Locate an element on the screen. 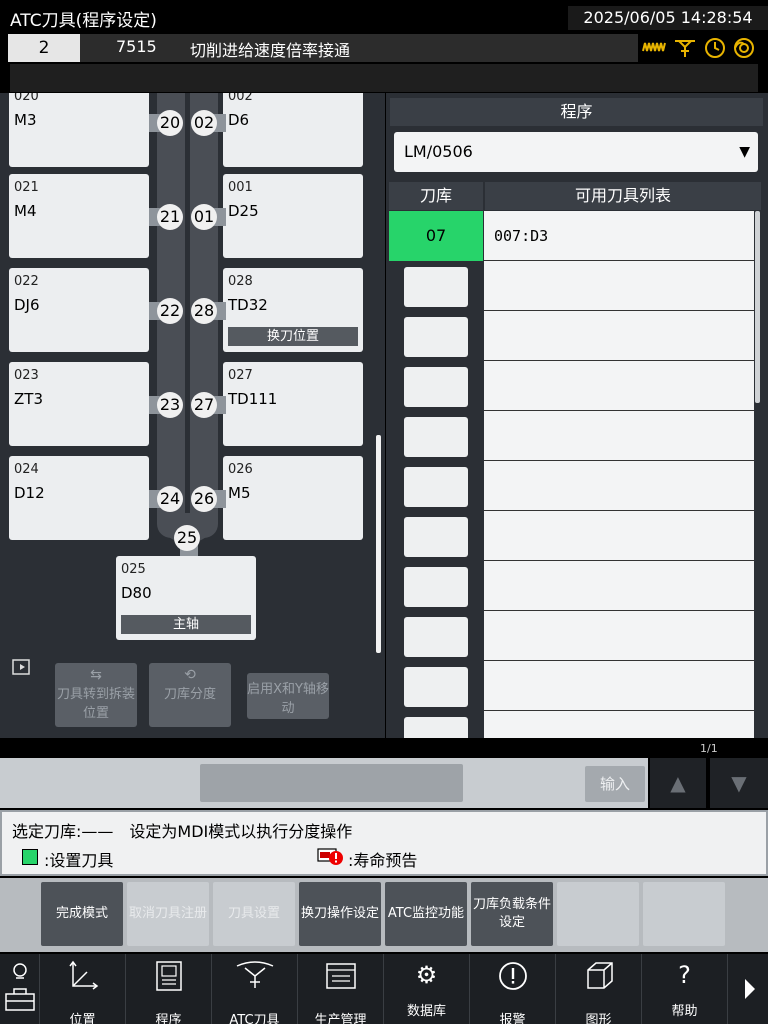  tool-card: 022 DJ6 is located at coordinates (79, 310).